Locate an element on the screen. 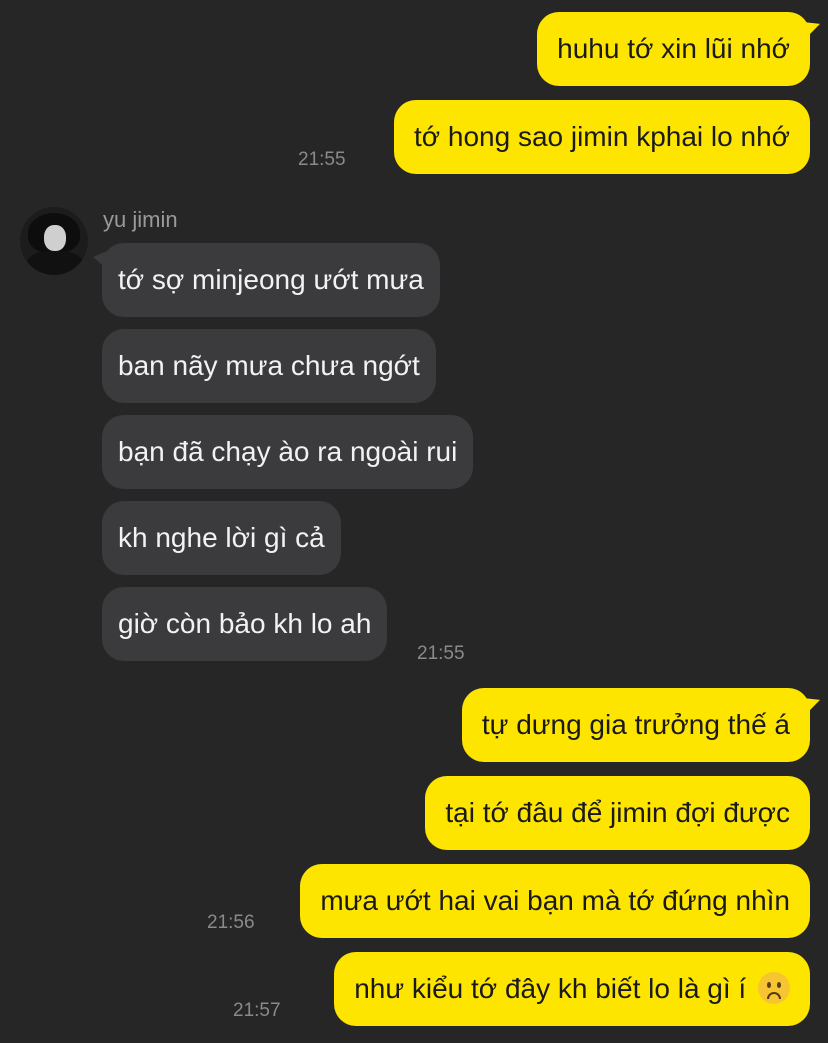 This screenshot has width=828, height=1043. message-bubble-outgoing: tại tớ đâu để jimin đợi được is located at coordinates (617, 813).